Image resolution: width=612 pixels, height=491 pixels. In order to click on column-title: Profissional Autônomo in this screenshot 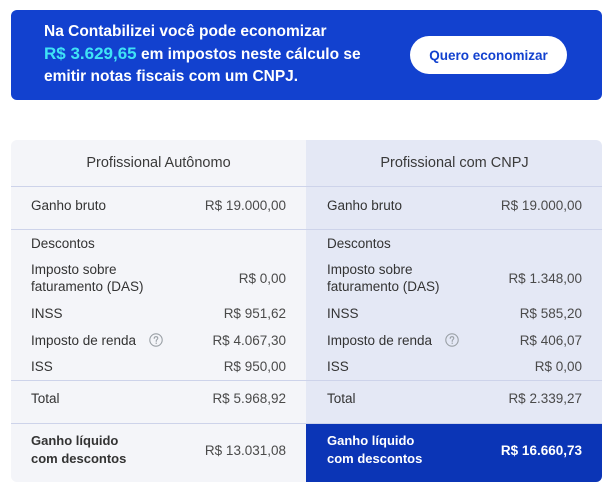, I will do `click(158, 163)`.